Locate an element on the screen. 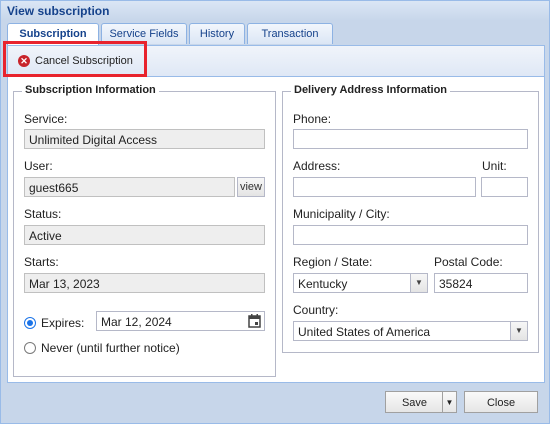 Image resolution: width=550 pixels, height=424 pixels. save-menu-chevron-icon: ▼ is located at coordinates (449, 402).